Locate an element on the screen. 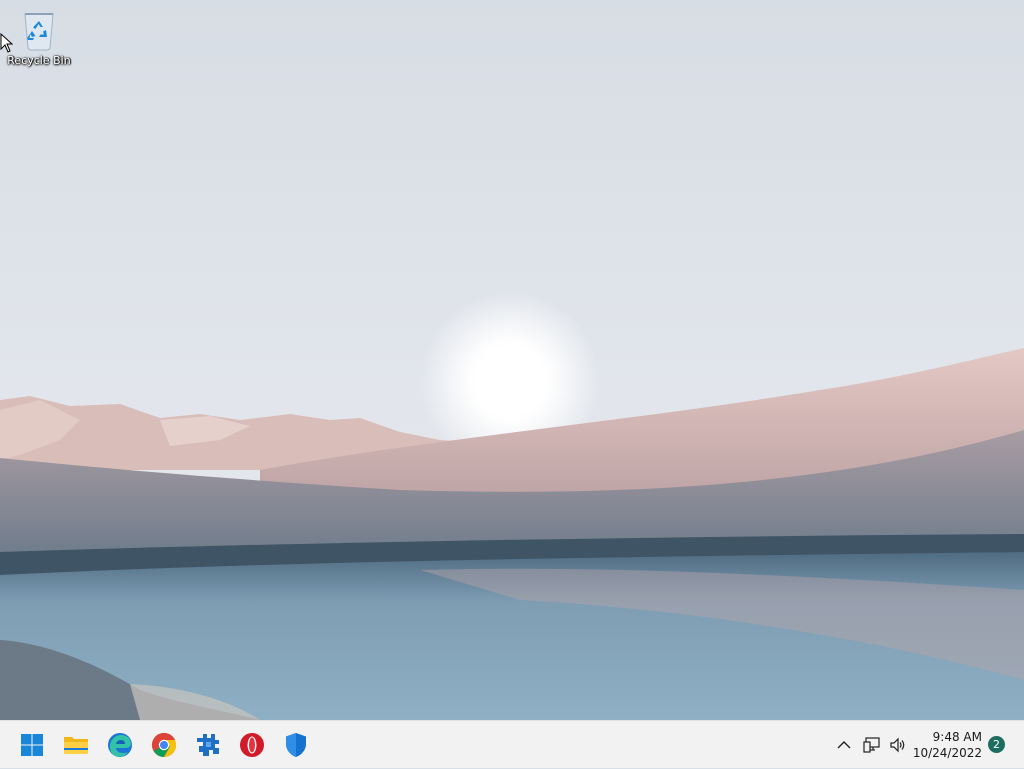  mouse-cursor-icon is located at coordinates (7, 43).